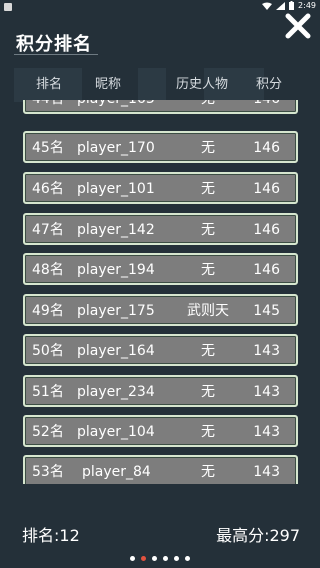  Describe the element at coordinates (160, 229) in the screenshot. I see `ranking-row: 47名 player_142 无 146` at that location.